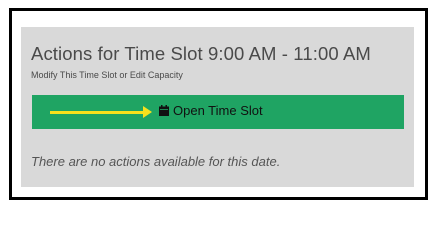  I want to click on open-time-slot-button-content: Open Time Slot, so click(211, 110).